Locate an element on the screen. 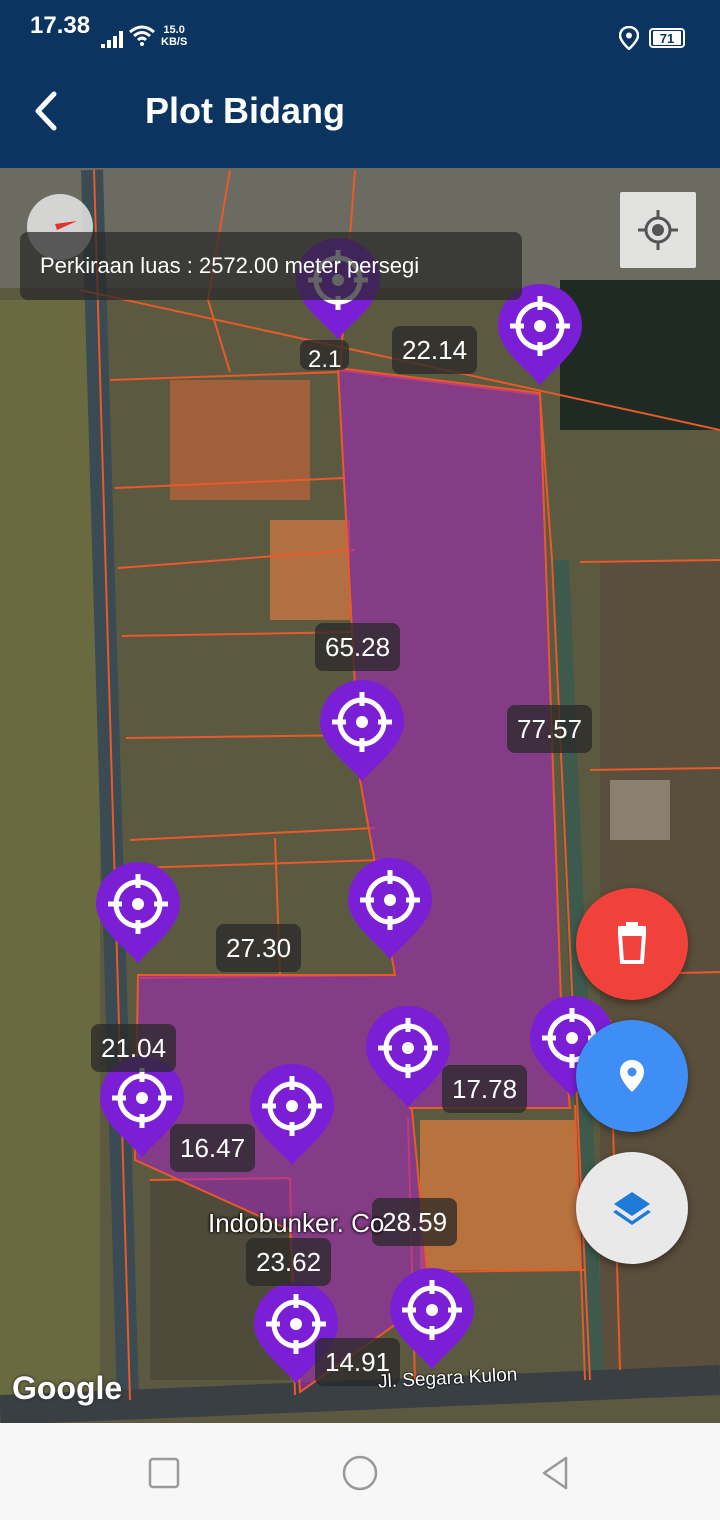 The height and width of the screenshot is (1520, 720). crosshair-icon is located at coordinates (658, 230).